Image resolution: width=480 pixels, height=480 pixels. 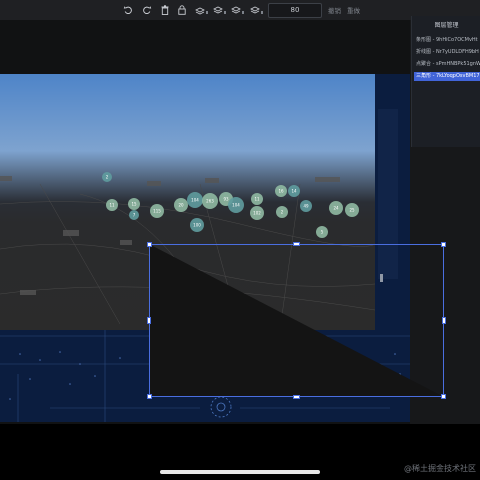 What do you see at coordinates (157, 211) in the screenshot?
I see `cluster-count: 115` at bounding box center [157, 211].